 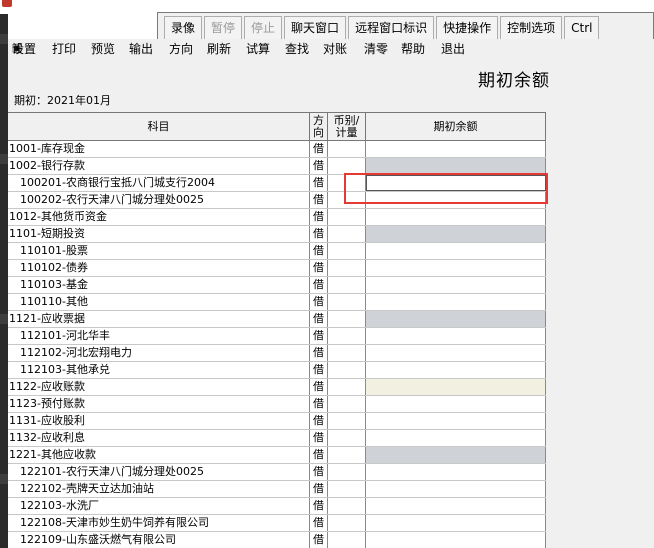 What do you see at coordinates (141, 49) in the screenshot?
I see `menu-item-3: 输出` at bounding box center [141, 49].